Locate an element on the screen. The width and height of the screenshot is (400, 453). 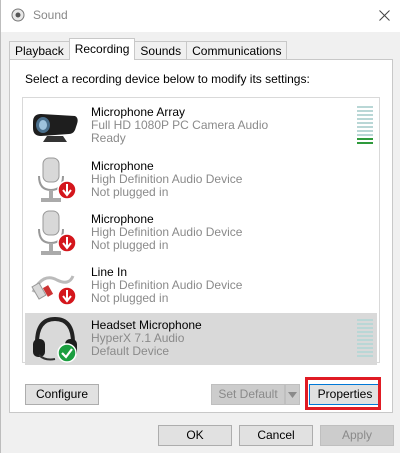
apply-button: Apply is located at coordinates (357, 435).